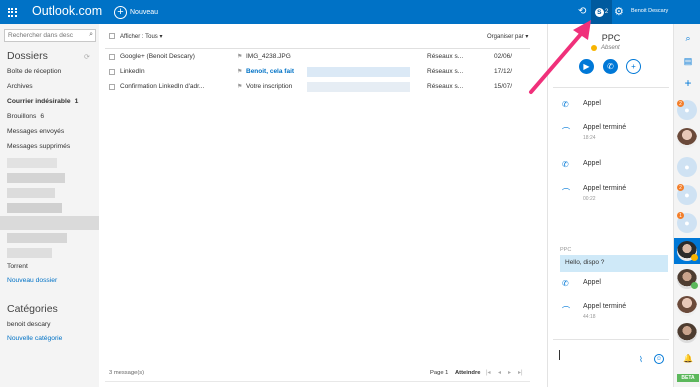 Image resolution: width=700 pixels, height=387 pixels. What do you see at coordinates (659, 359) in the screenshot?
I see `emoticon-icon: ☺` at bounding box center [659, 359].